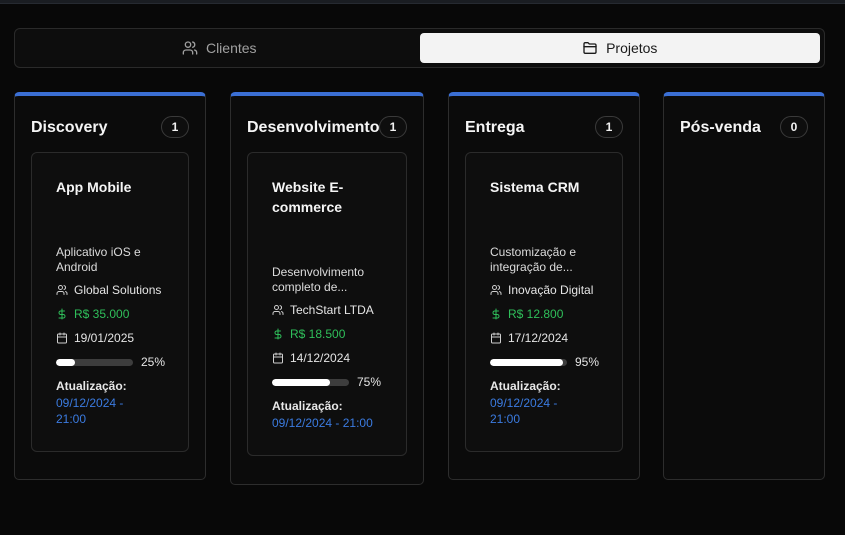 The width and height of the screenshot is (845, 535). I want to click on progress-label: 95%, so click(587, 362).